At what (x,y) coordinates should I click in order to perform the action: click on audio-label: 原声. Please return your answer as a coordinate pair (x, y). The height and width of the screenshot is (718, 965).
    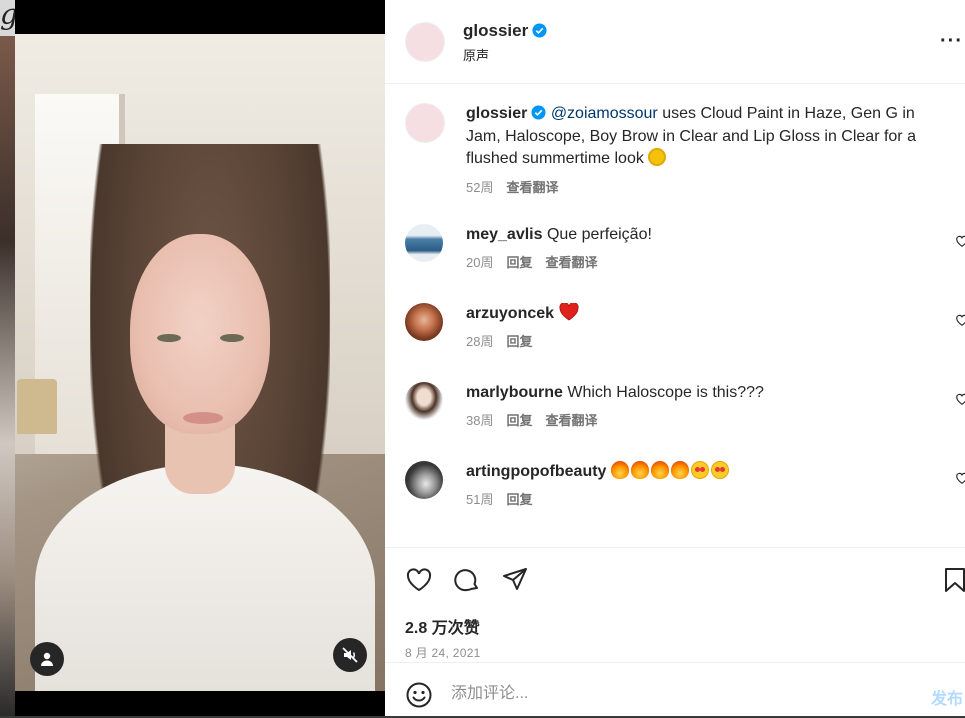
    Looking at the image, I should click on (476, 54).